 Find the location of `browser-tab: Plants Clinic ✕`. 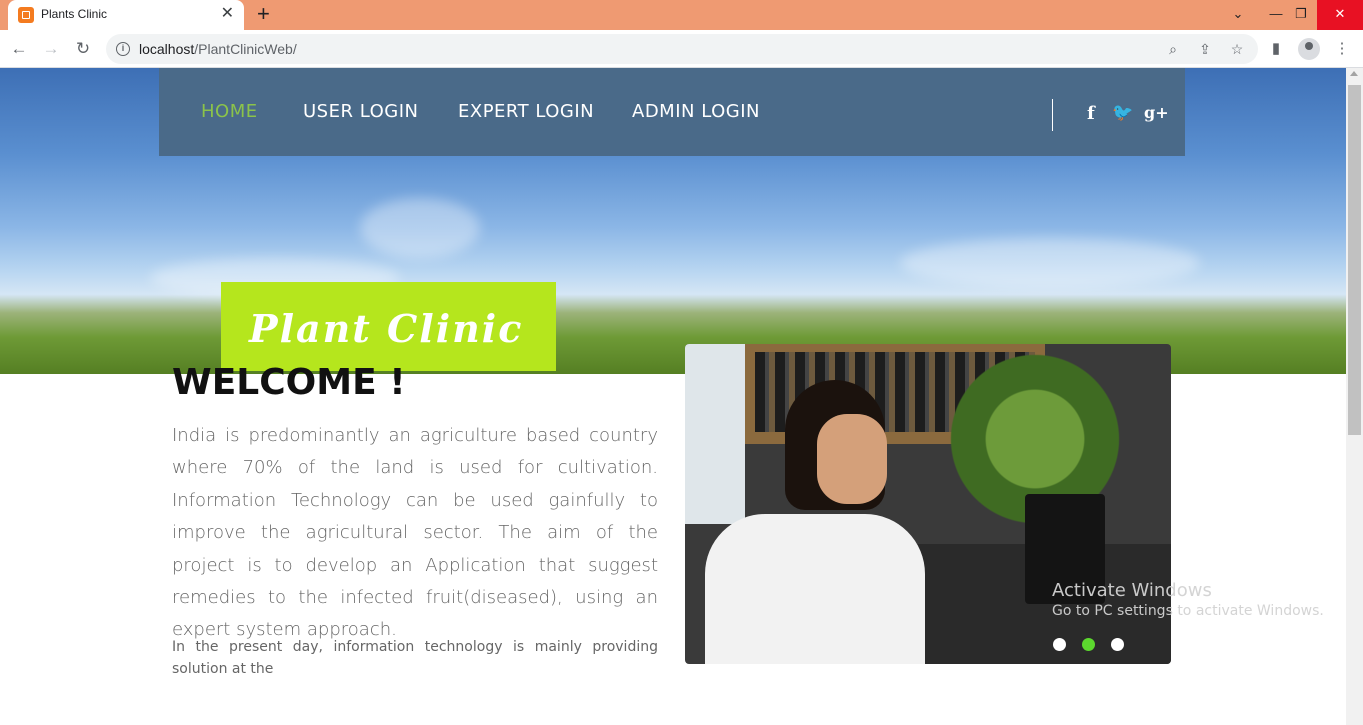

browser-tab: Plants Clinic ✕ is located at coordinates (126, 15).